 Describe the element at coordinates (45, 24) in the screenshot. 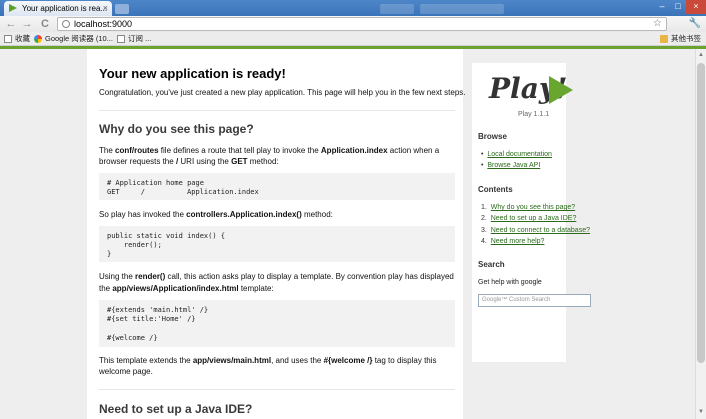

I see `reload-button: C` at that location.